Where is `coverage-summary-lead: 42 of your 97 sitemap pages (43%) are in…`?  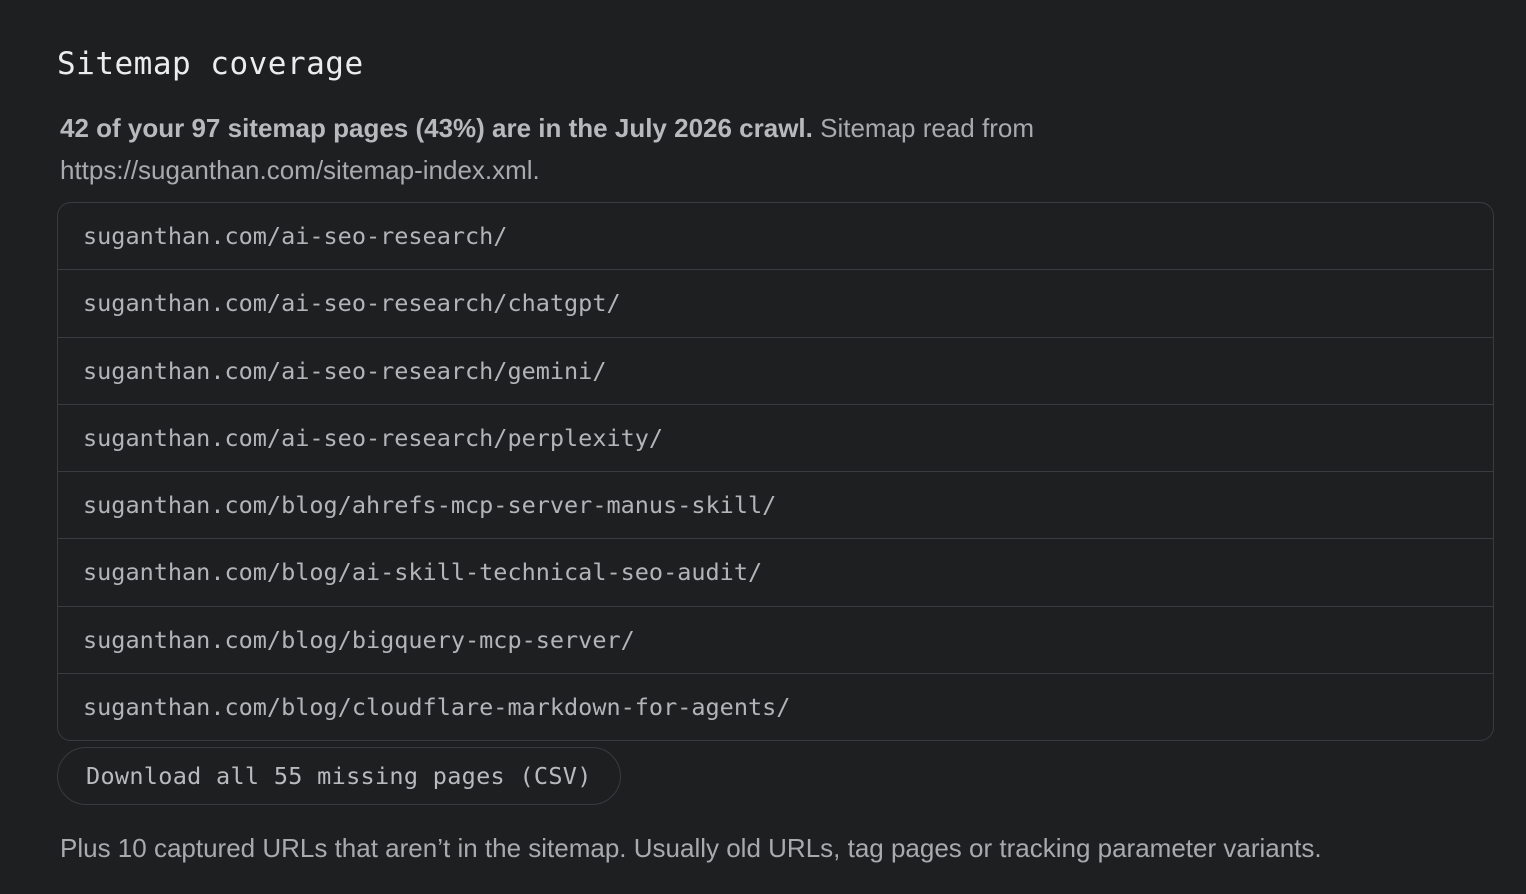 coverage-summary-lead: 42 of your 97 sitemap pages (43%) are in… is located at coordinates (436, 128).